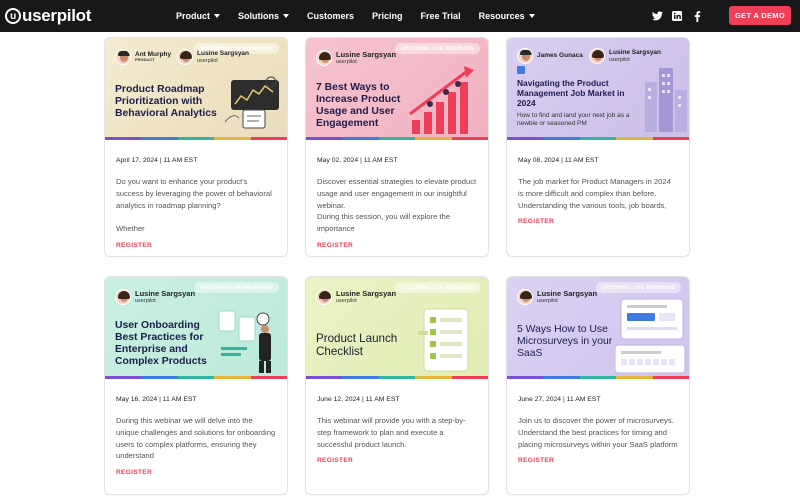 Image resolution: width=800 pixels, height=500 pixels. Describe the element at coordinates (666, 100) in the screenshot. I see `city-illustration` at that location.